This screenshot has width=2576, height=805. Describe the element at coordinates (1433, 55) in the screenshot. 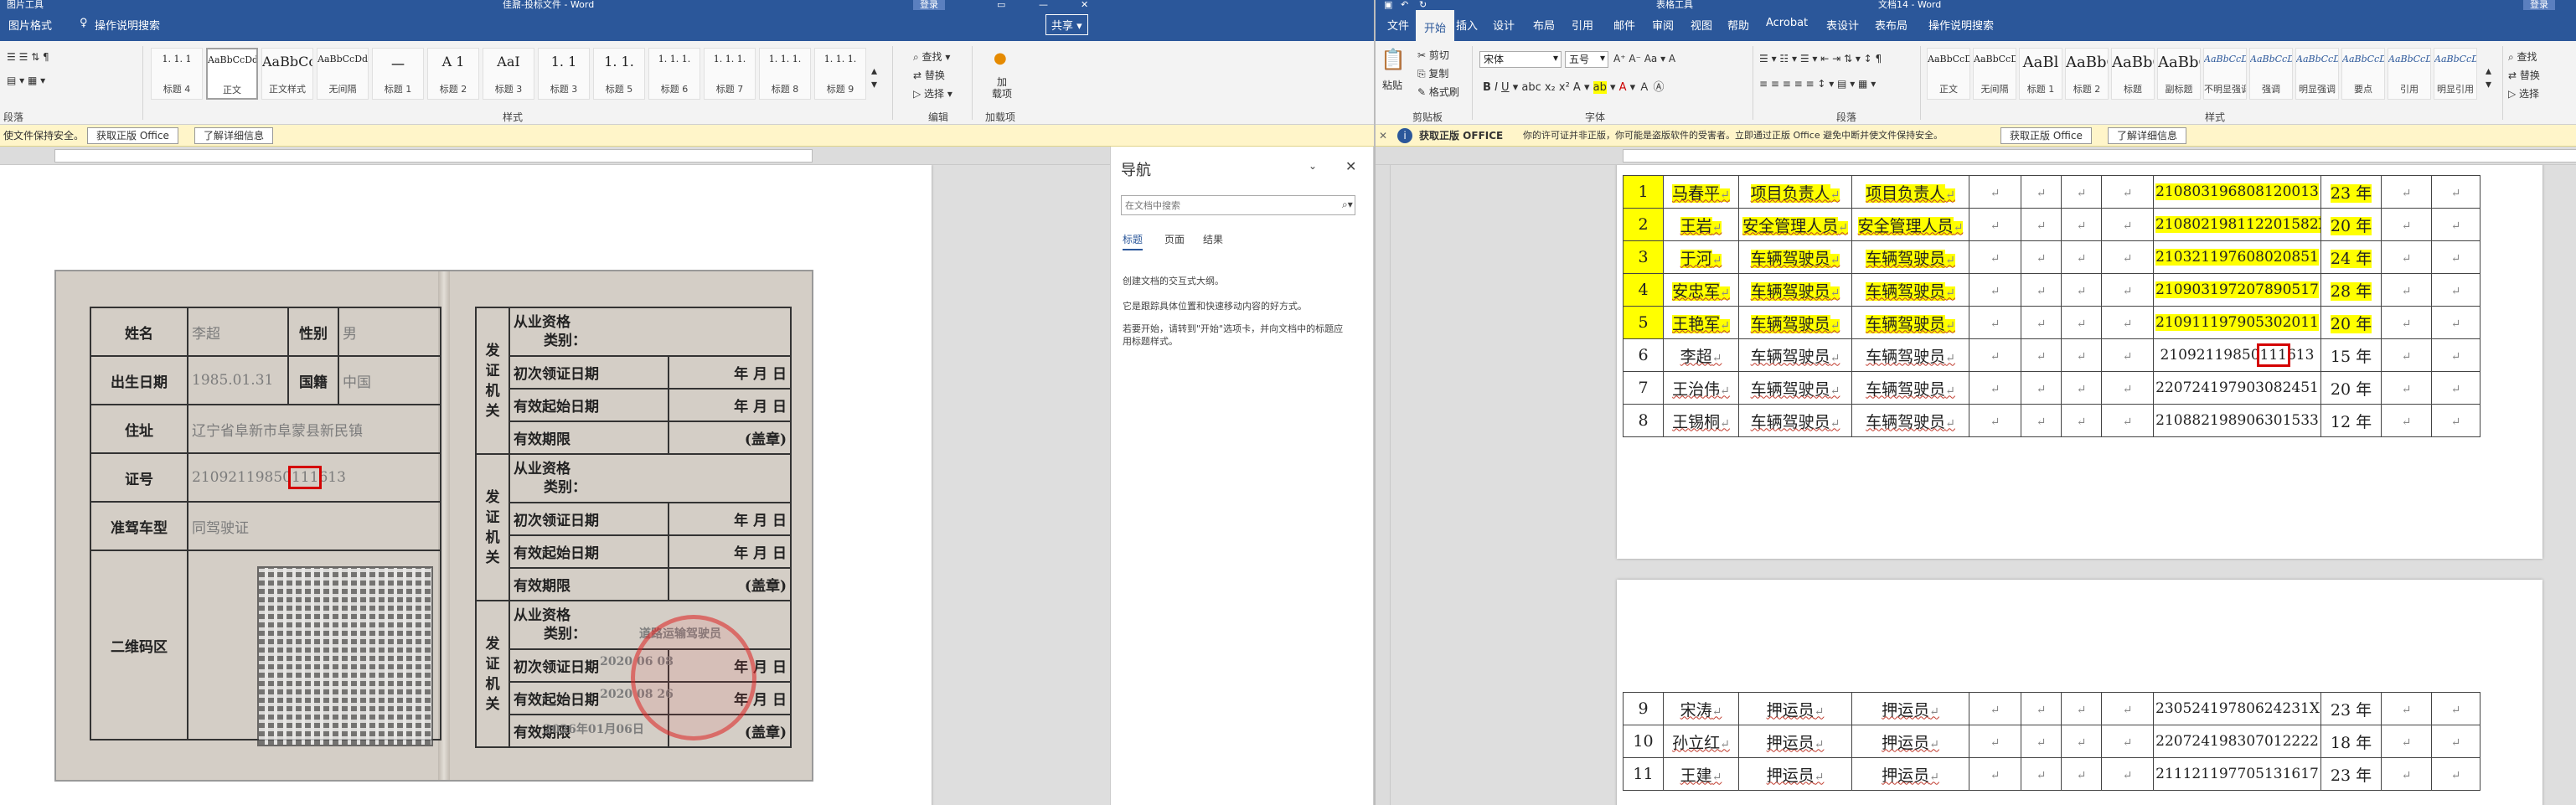

I see `cut-button: ✂ 剪切` at that location.